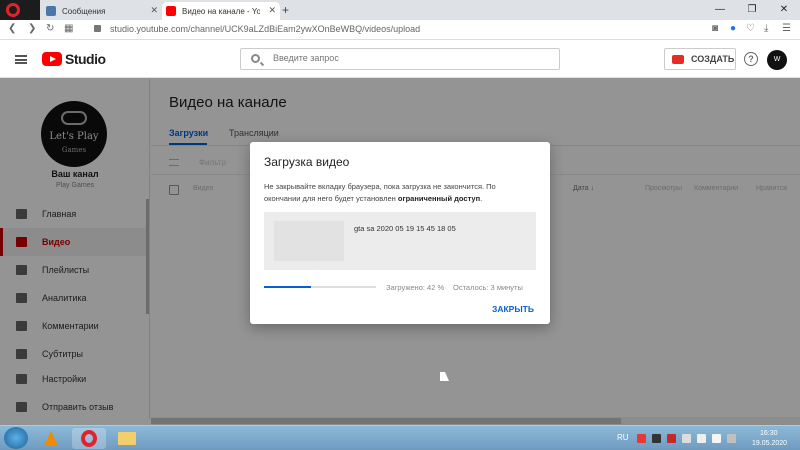 The height and width of the screenshot is (450, 800). I want to click on hamburger-menu-icon, so click(21, 59).